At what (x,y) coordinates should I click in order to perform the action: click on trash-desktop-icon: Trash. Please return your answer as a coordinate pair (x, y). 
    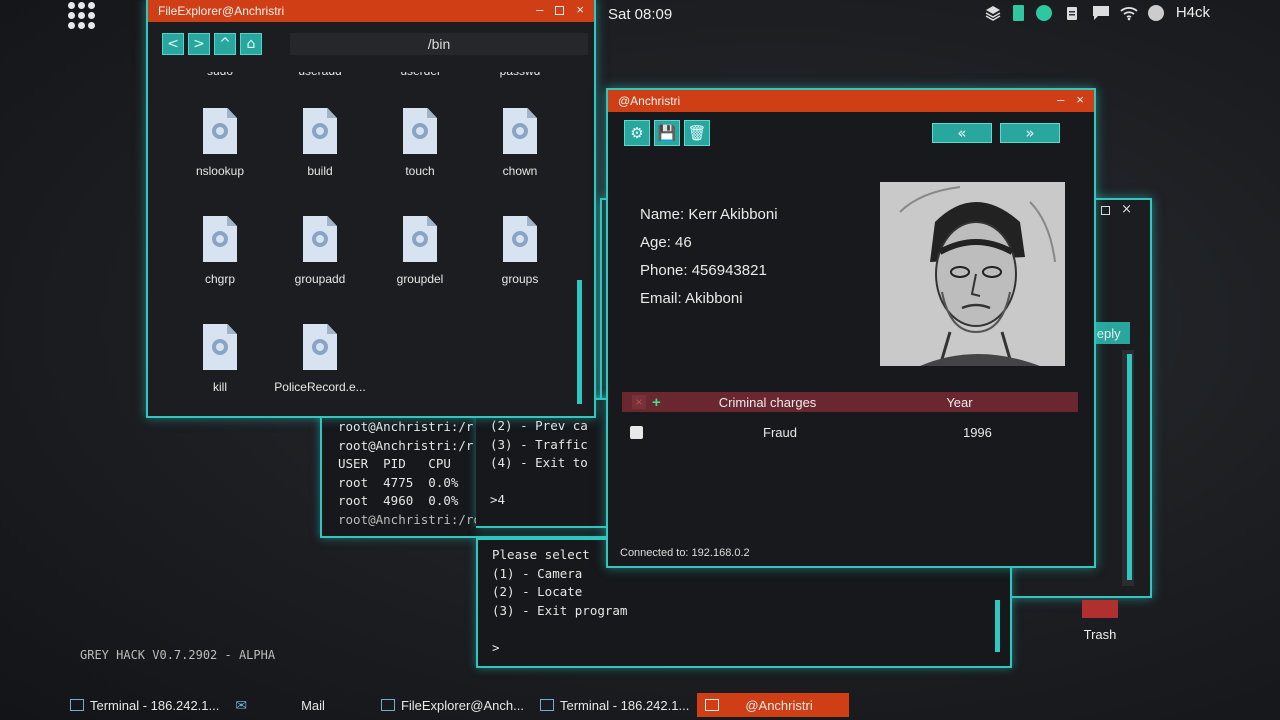
    Looking at the image, I should click on (1100, 621).